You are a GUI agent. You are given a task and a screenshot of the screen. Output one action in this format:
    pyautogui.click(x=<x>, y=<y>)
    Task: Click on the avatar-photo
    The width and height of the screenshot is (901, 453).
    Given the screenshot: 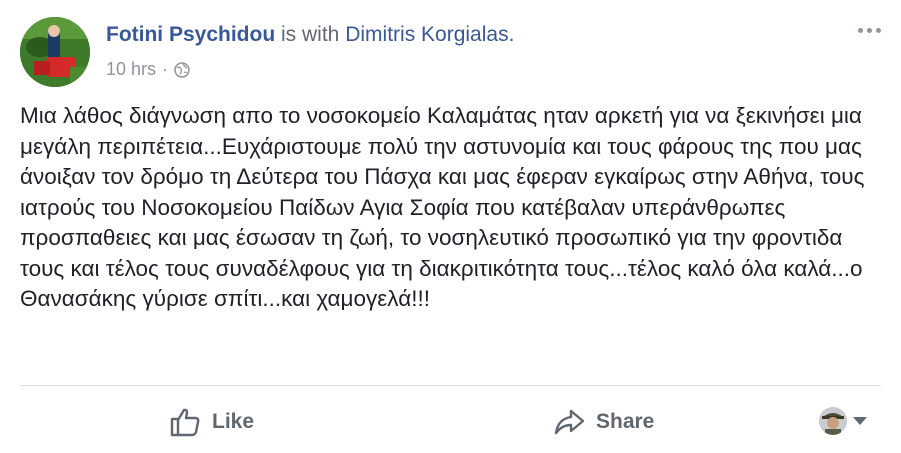 What is the action you would take?
    pyautogui.click(x=55, y=52)
    